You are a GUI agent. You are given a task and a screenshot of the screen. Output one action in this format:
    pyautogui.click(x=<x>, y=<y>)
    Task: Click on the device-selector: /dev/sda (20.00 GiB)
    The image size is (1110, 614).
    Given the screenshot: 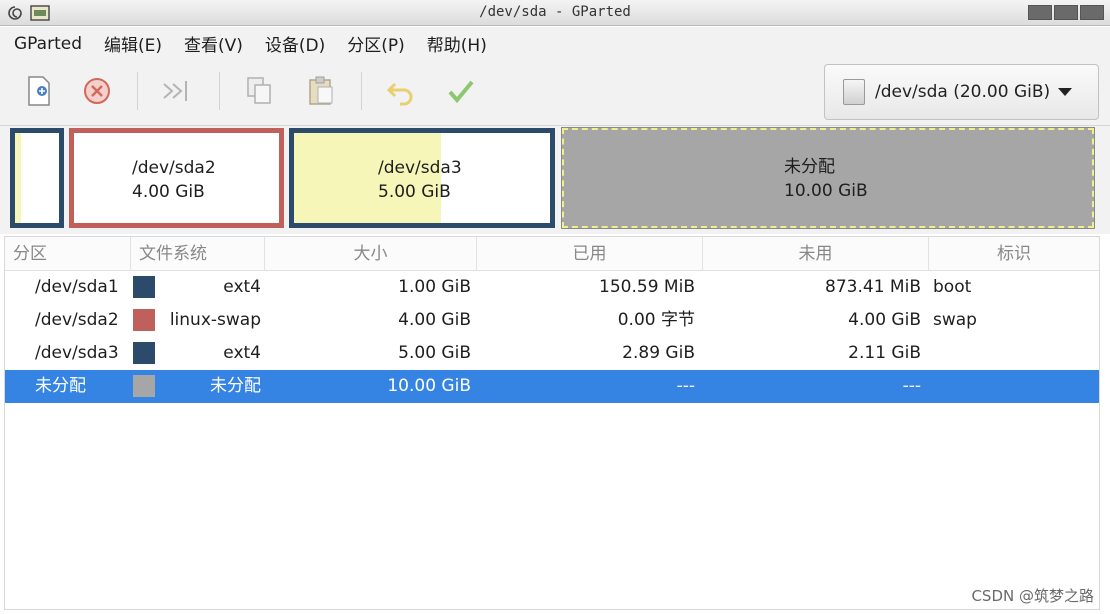 What is the action you would take?
    pyautogui.click(x=961, y=92)
    